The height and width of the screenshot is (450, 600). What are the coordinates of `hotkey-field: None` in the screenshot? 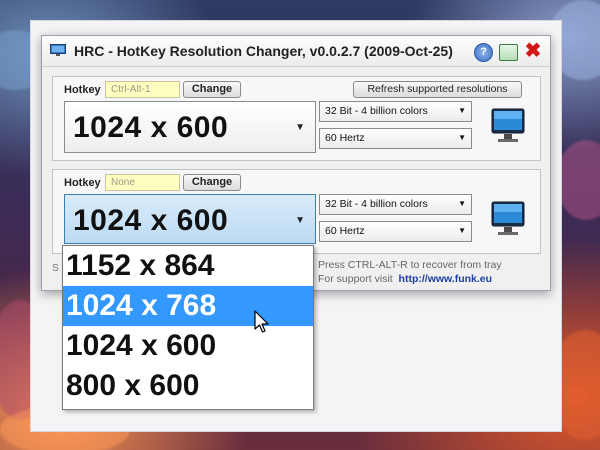 It's located at (142, 182).